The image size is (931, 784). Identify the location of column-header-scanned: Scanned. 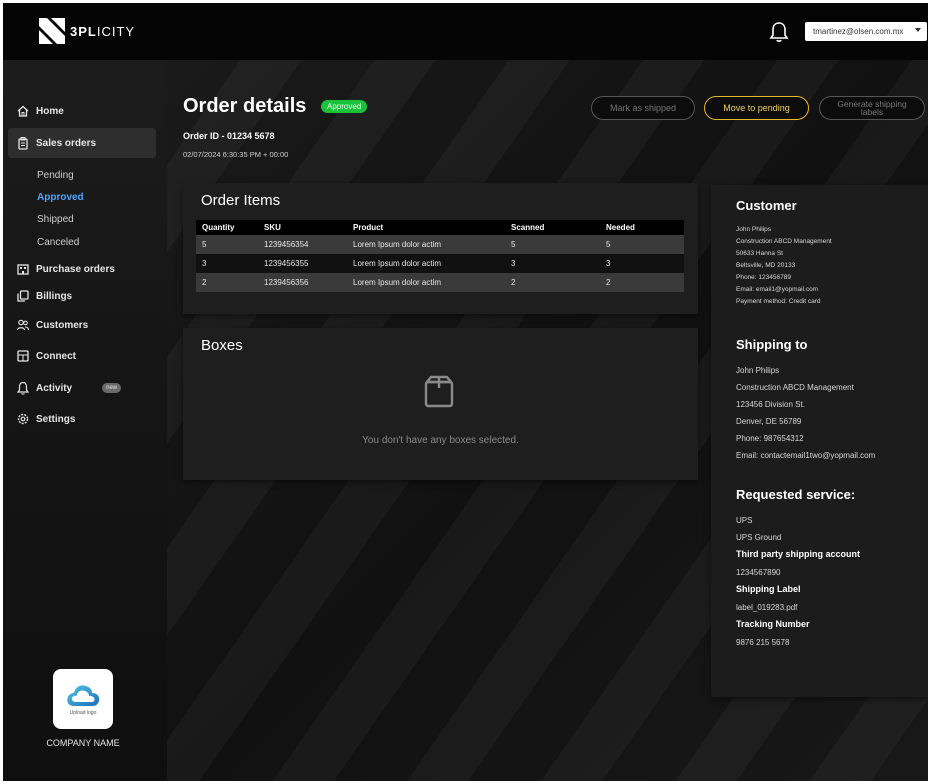
(552, 227).